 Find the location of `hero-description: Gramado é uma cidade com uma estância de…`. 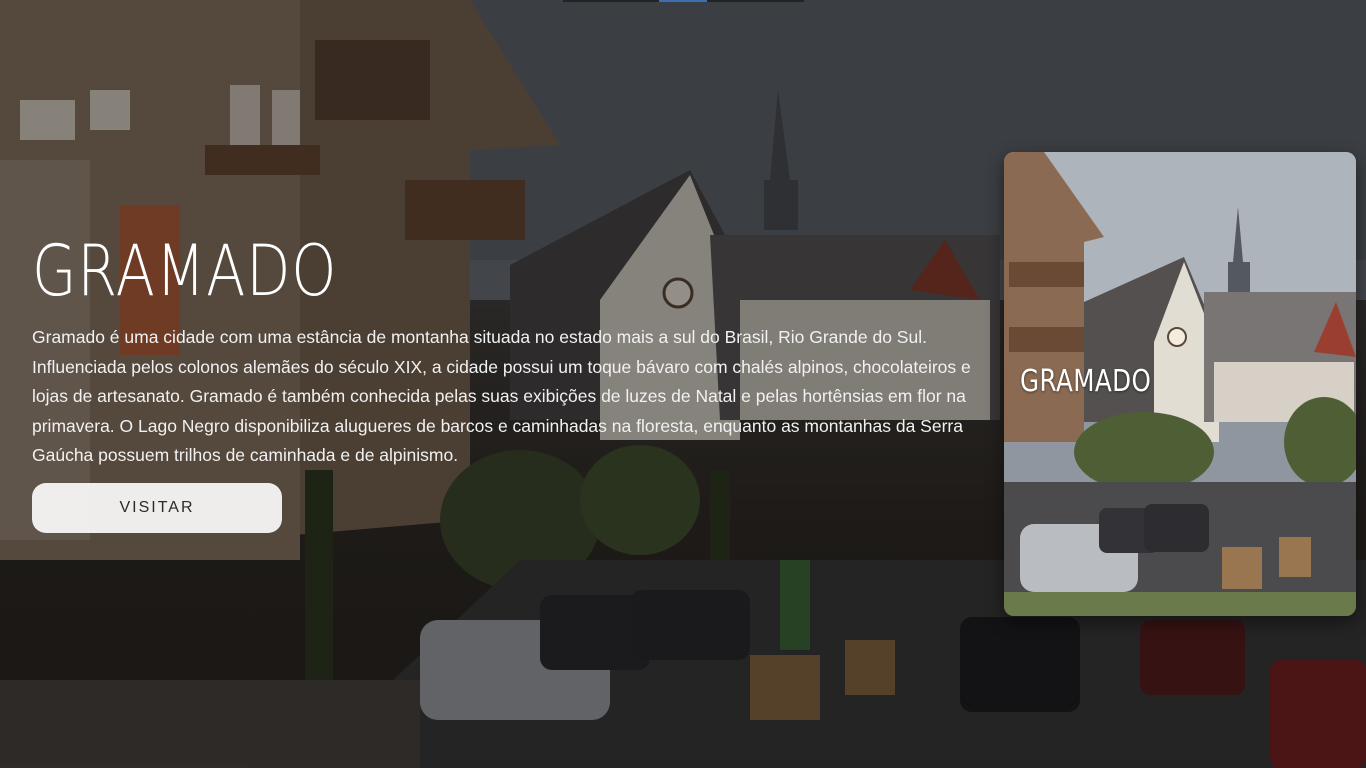

hero-description: Gramado é uma cidade com uma estância de… is located at coordinates (501, 396).